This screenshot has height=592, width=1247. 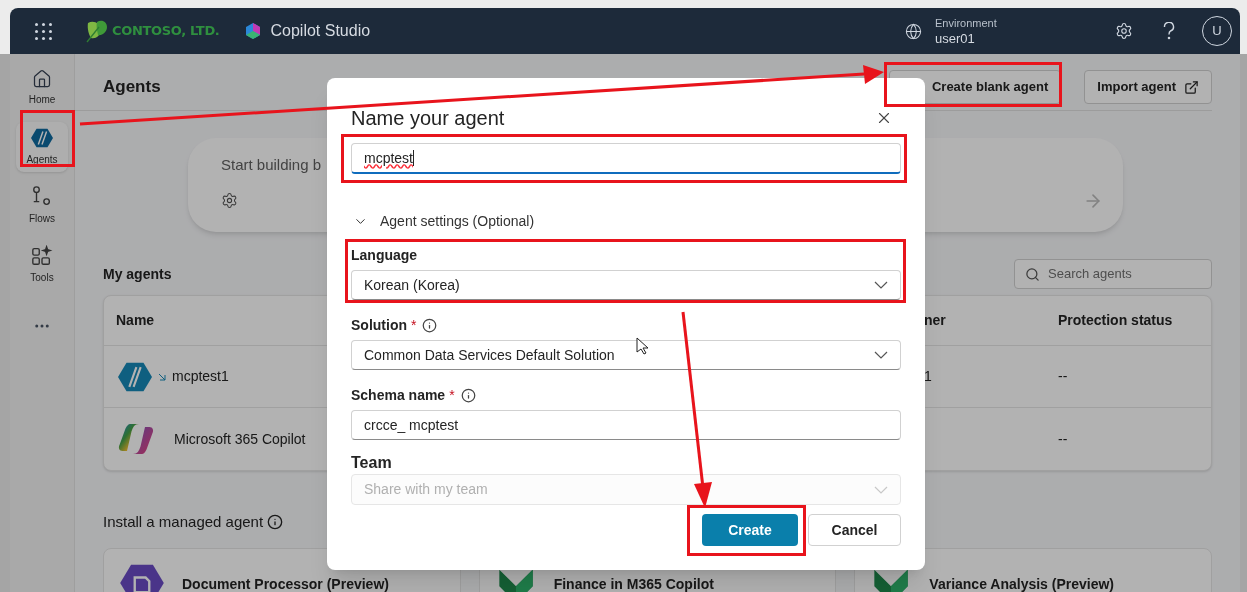 I want to click on field-label: Solution, so click(x=379, y=325).